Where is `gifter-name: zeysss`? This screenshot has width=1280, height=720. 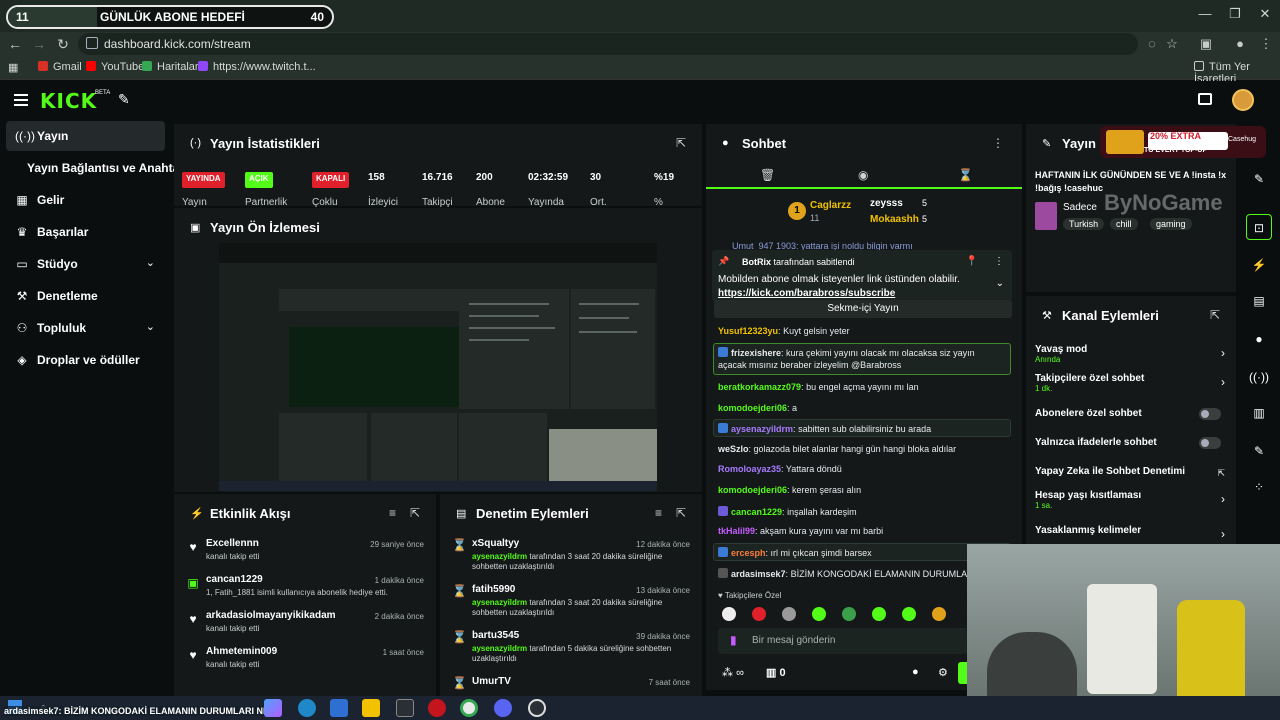 gifter-name: zeysss is located at coordinates (886, 203).